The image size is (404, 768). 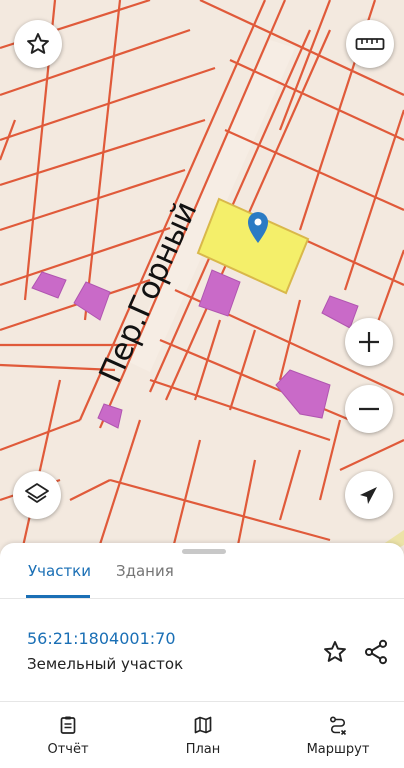 I want to click on navigation-arrow-icon, so click(x=368, y=495).